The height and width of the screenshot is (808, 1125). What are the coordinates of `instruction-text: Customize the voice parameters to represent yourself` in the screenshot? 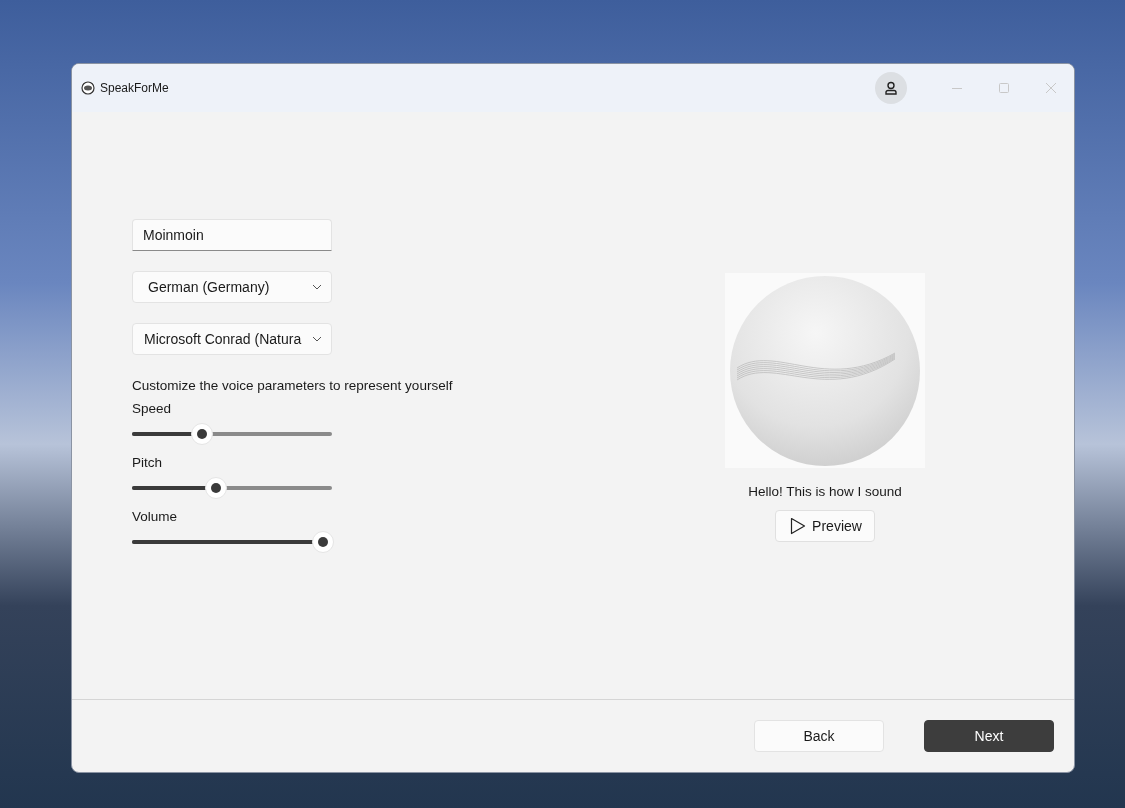 It's located at (293, 385).